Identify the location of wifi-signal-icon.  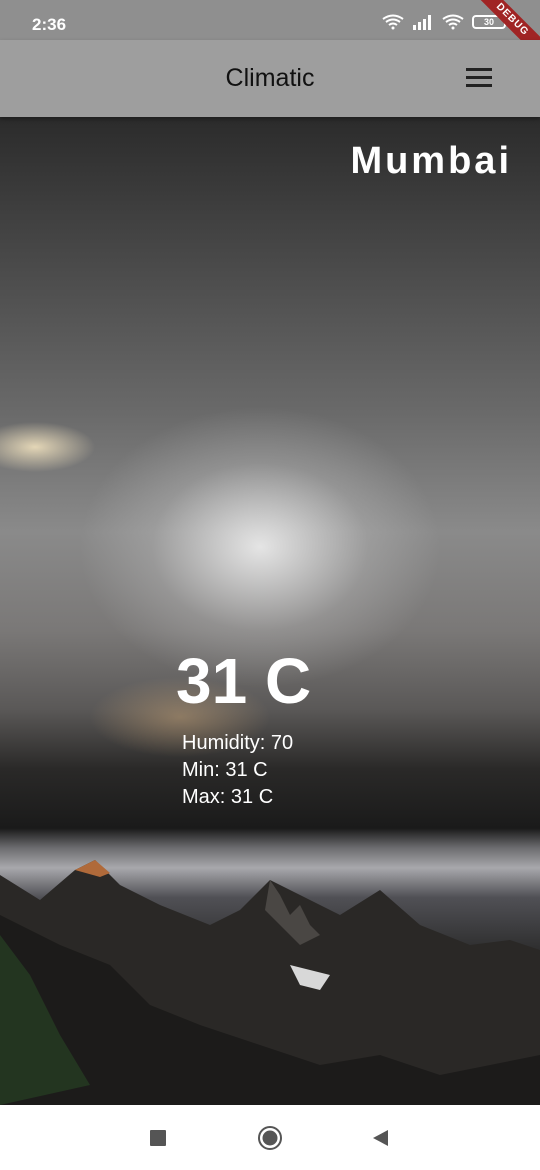
(393, 22).